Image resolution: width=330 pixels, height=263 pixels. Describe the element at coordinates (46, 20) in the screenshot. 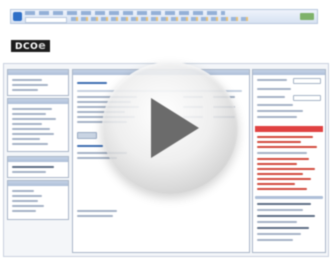

I see `address-field` at that location.